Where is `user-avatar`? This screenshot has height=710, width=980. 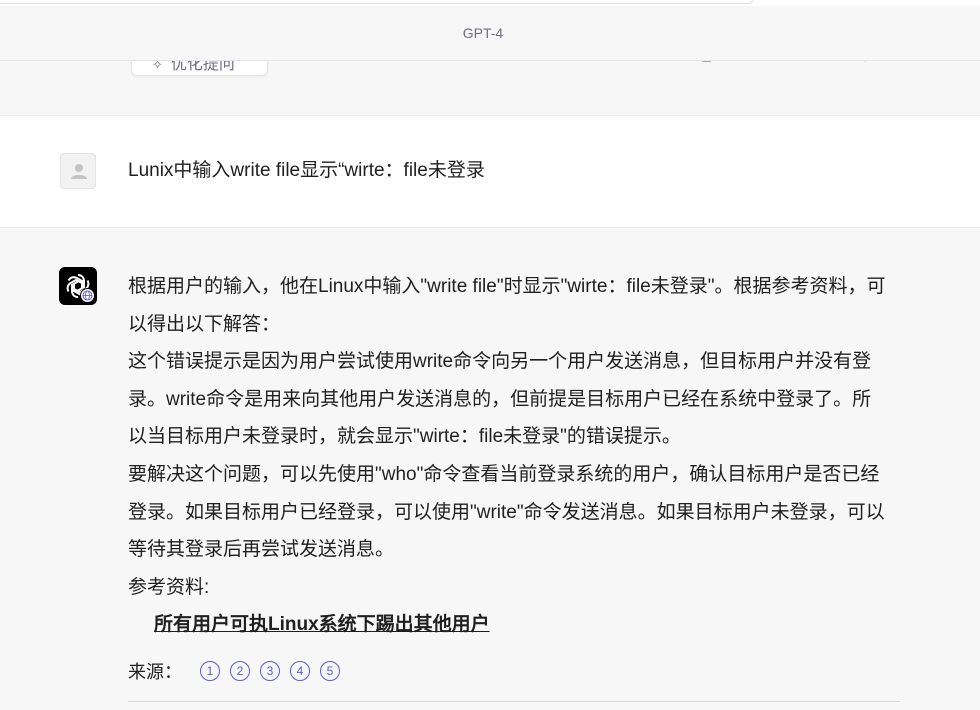
user-avatar is located at coordinates (78, 171).